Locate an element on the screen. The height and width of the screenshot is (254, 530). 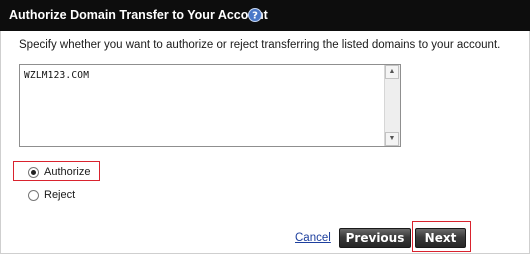
reject-radio is located at coordinates (33, 195).